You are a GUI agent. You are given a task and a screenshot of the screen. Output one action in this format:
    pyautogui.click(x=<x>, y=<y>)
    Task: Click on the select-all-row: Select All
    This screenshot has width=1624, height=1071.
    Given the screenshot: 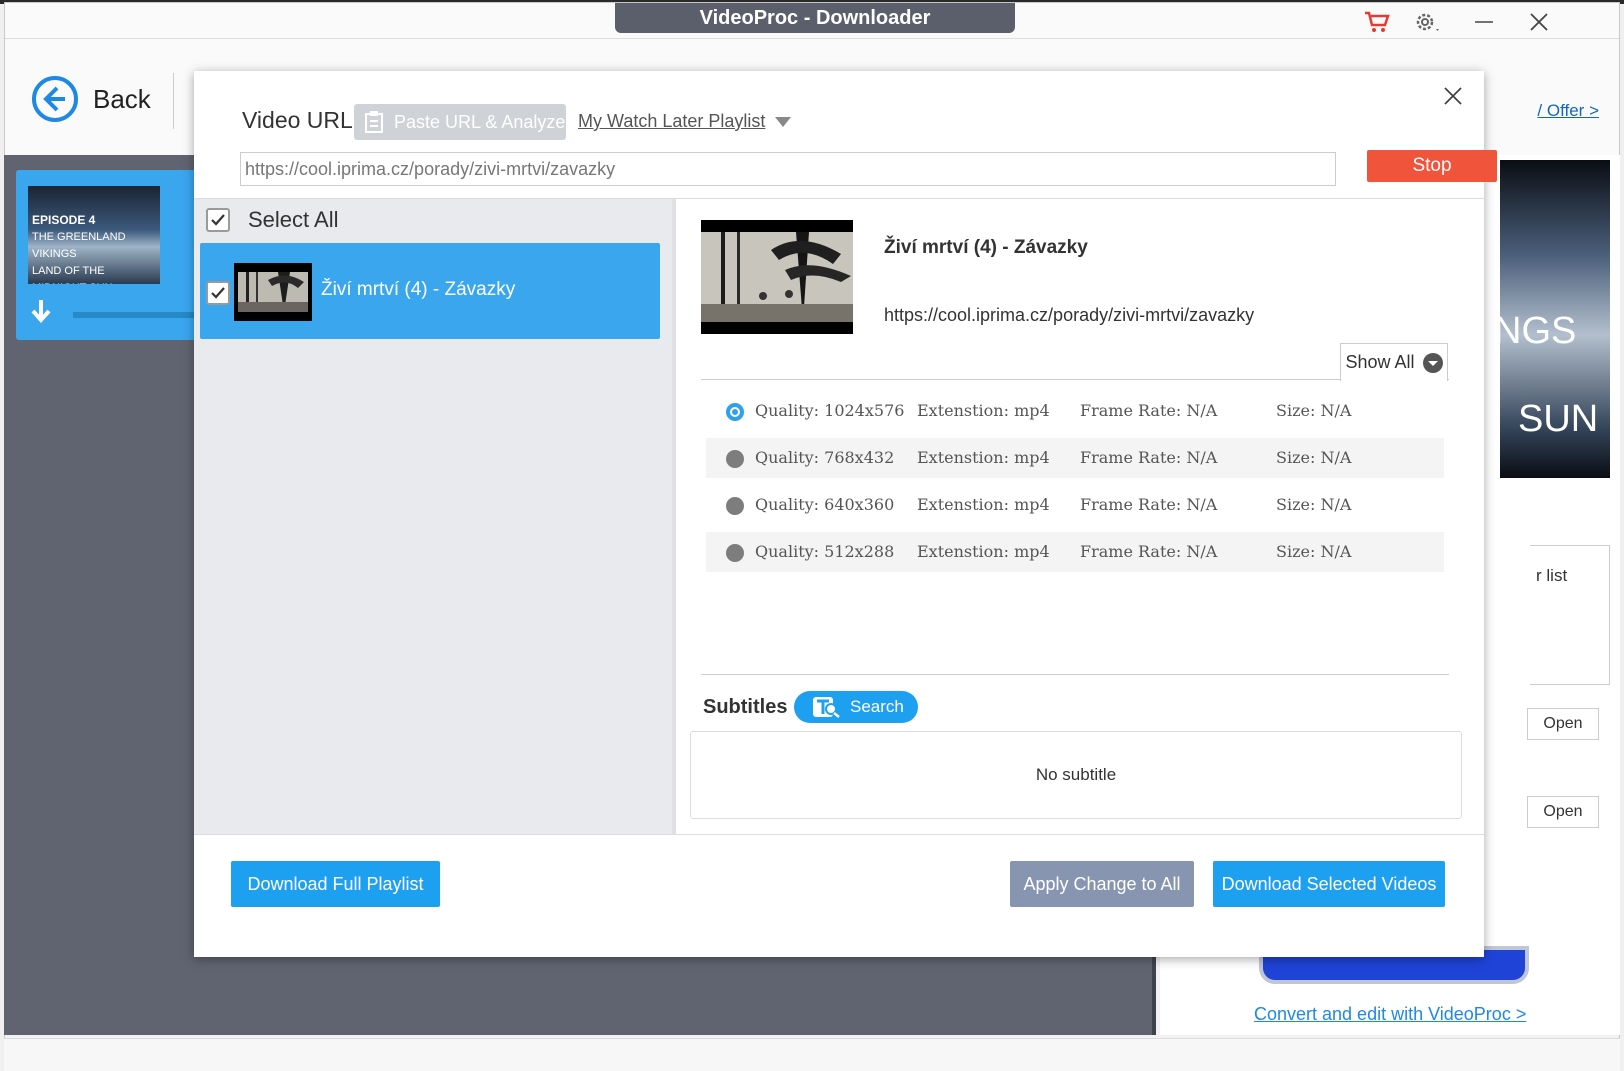 What is the action you would take?
    pyautogui.click(x=272, y=220)
    